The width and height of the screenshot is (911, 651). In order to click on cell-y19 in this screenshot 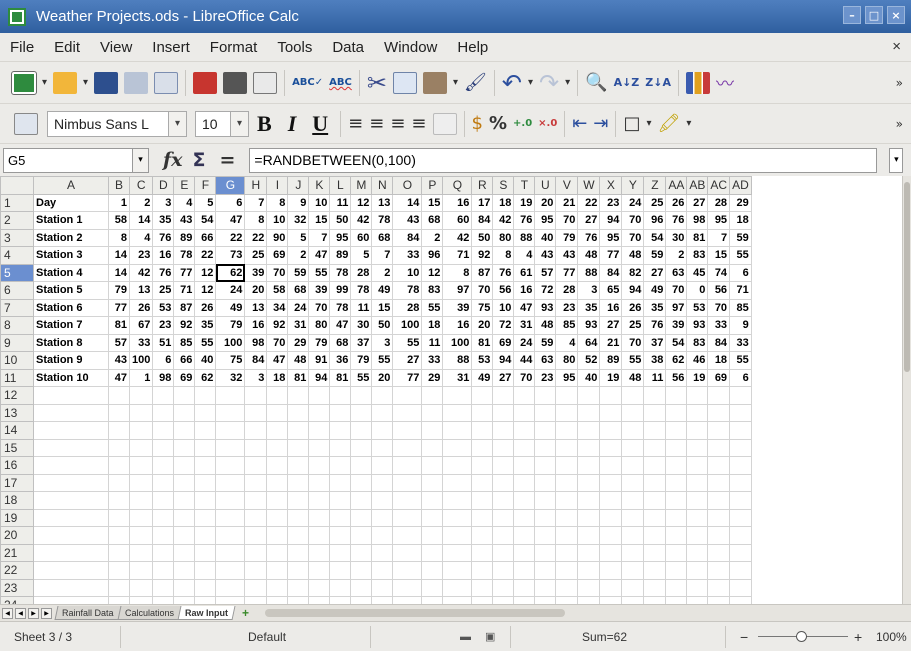, I will do `click(633, 517)`.